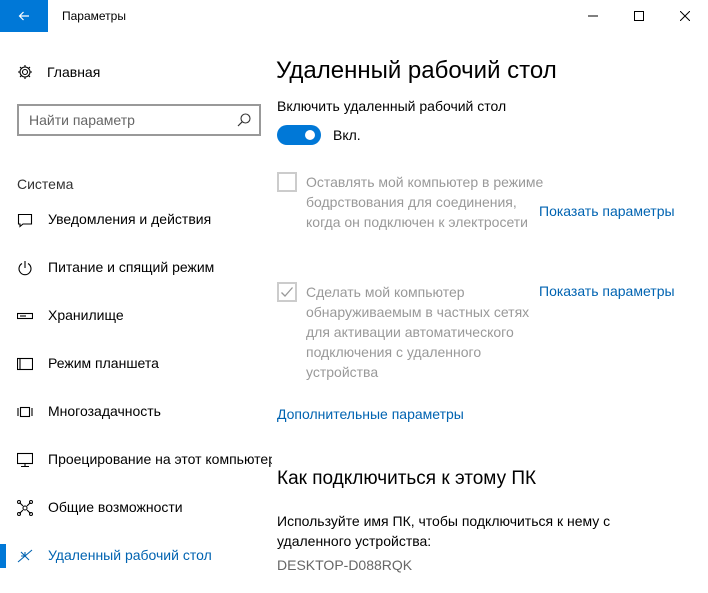 This screenshot has height=593, width=708. What do you see at coordinates (407, 478) in the screenshot?
I see `how-to-connect-heading: Как подключиться к этому ПК` at bounding box center [407, 478].